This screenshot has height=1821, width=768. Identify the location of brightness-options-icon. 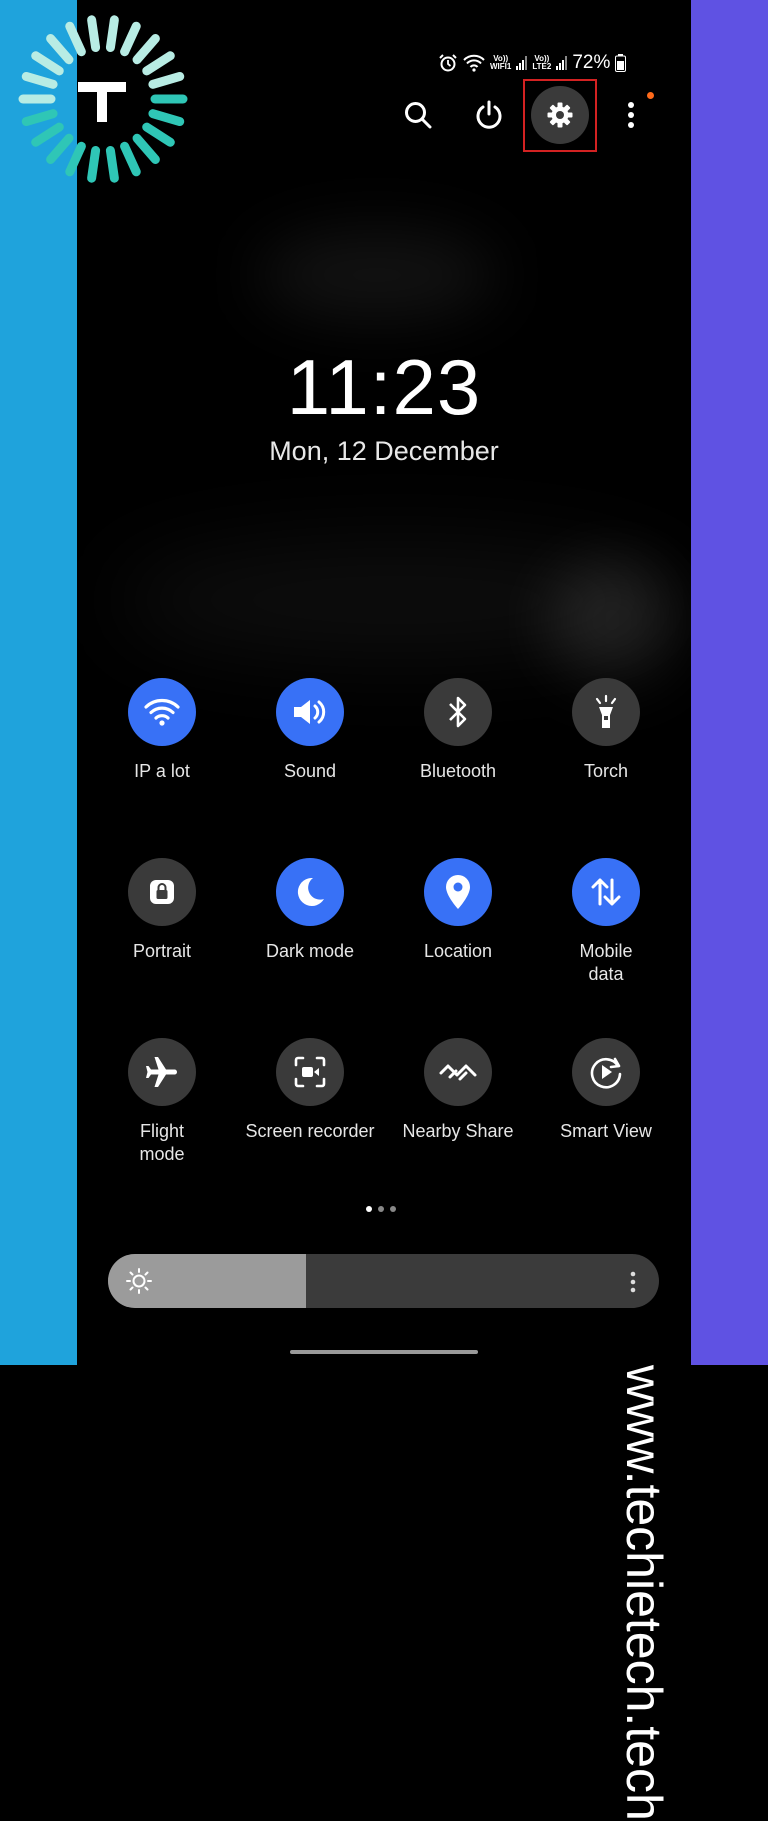
(633, 1282).